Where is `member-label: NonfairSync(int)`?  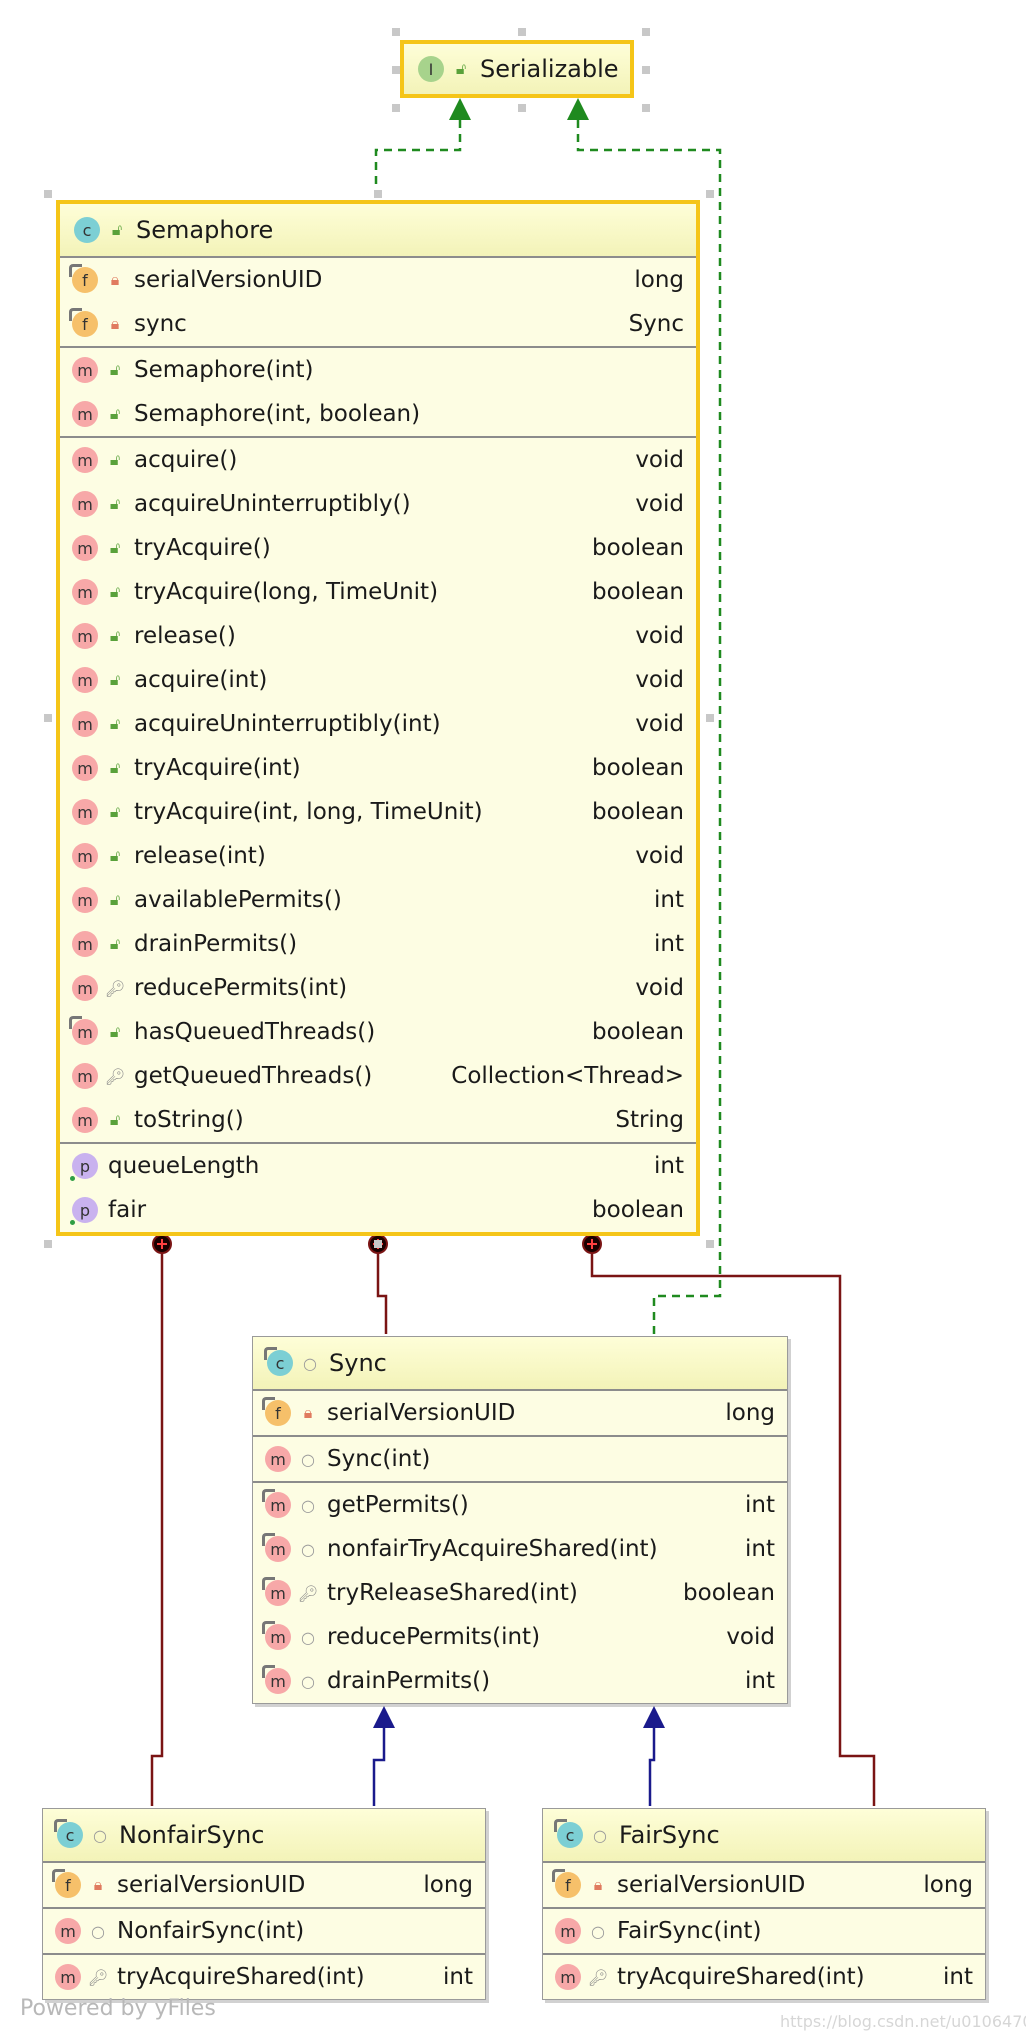 member-label: NonfairSync(int) is located at coordinates (211, 1931).